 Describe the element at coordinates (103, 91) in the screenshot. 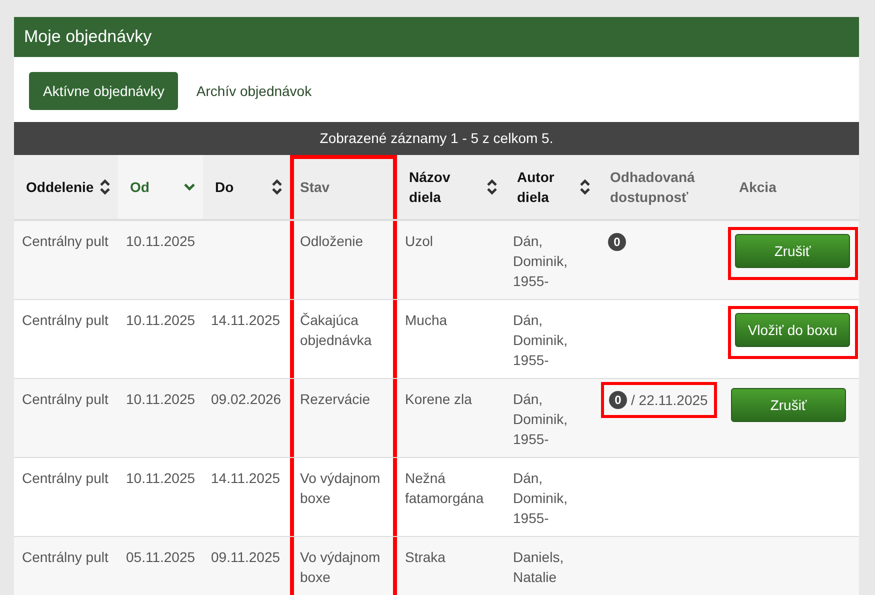

I see `tab: Aktívne objednávky` at that location.